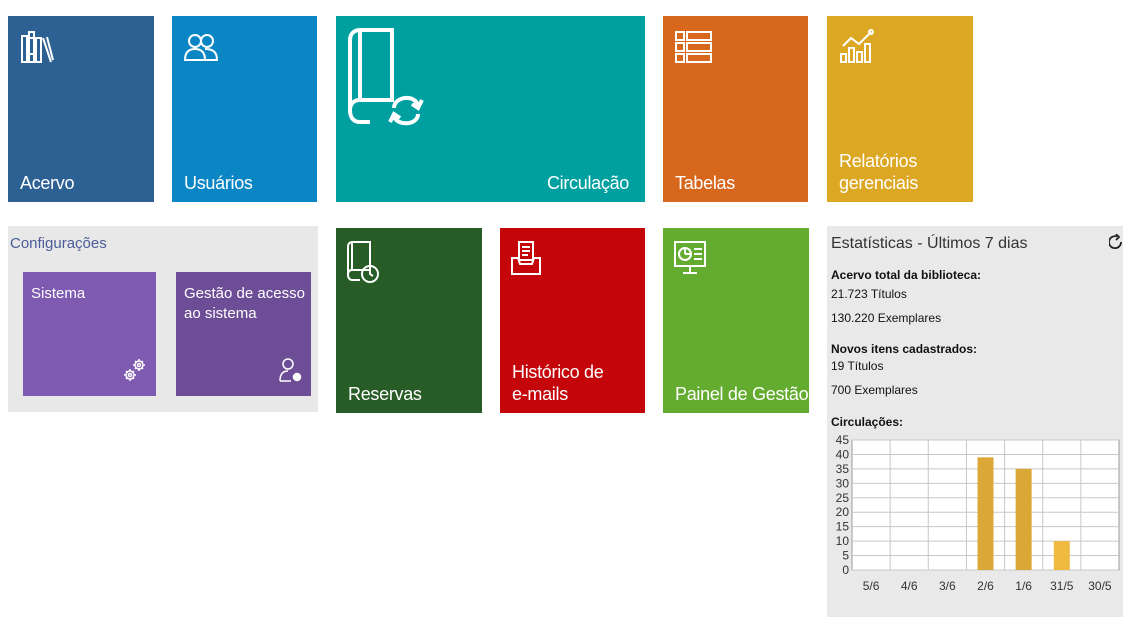 This screenshot has width=1123, height=617. What do you see at coordinates (363, 262) in the screenshot?
I see `book-clock-icon` at bounding box center [363, 262].